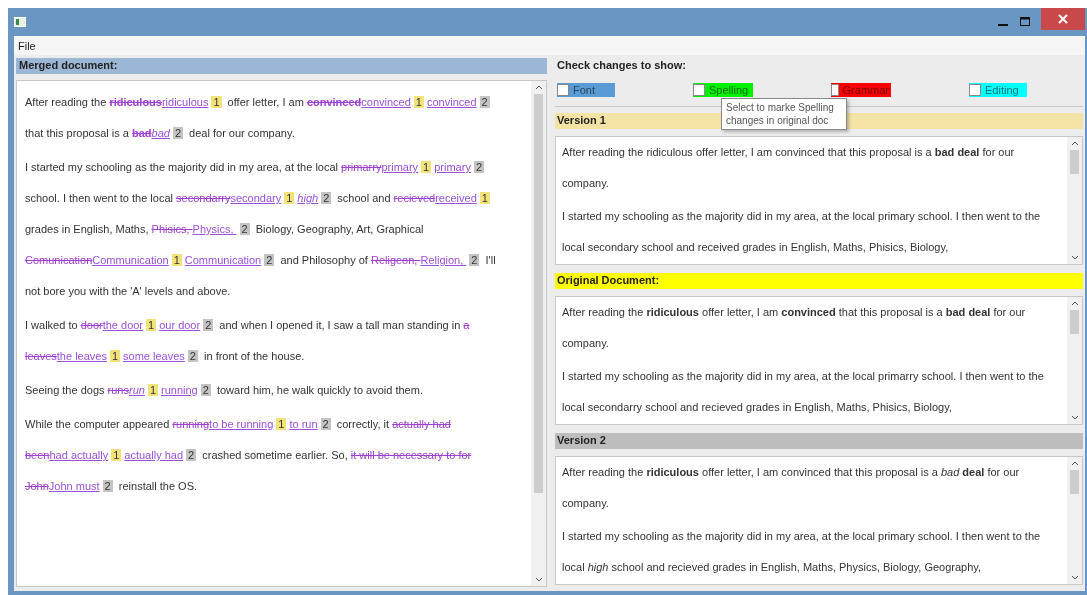 The width and height of the screenshot is (1087, 595). I want to click on body-text: Biology, Geography, Art, Graphical, so click(339, 229).